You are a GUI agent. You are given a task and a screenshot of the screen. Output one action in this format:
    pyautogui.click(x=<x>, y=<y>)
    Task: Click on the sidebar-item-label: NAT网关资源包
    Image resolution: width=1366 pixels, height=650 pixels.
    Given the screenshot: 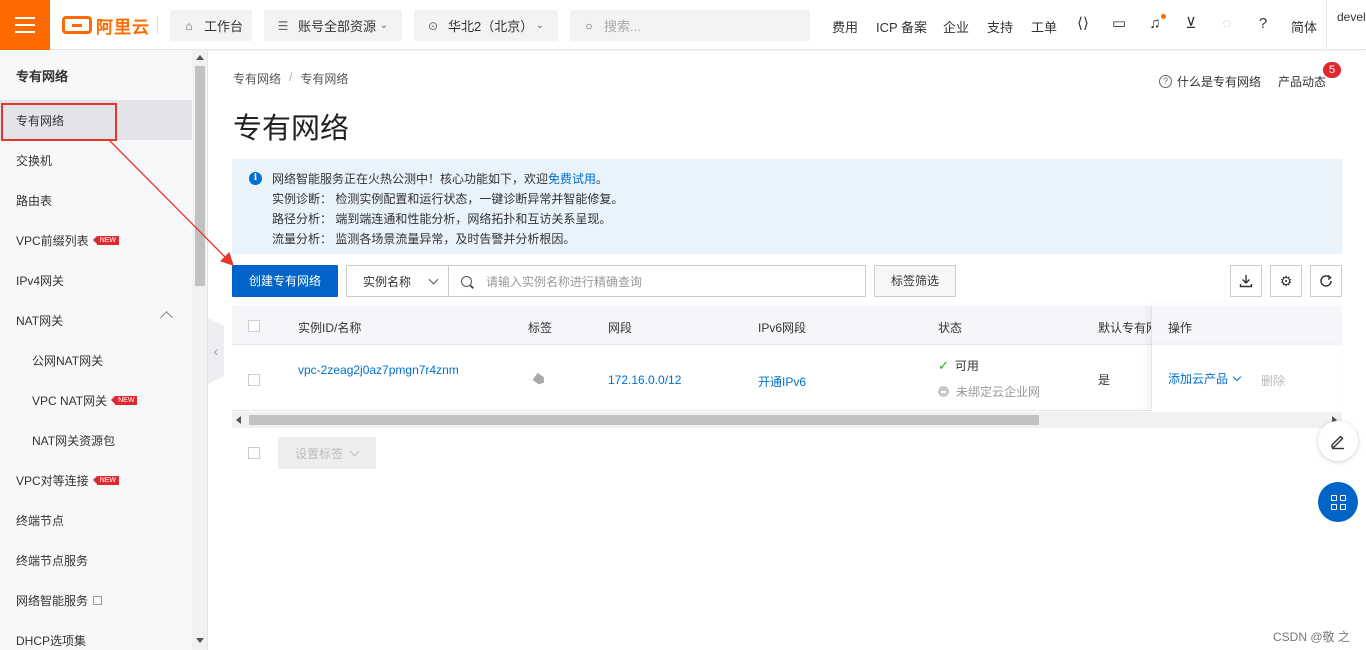 What is the action you would take?
    pyautogui.click(x=74, y=440)
    